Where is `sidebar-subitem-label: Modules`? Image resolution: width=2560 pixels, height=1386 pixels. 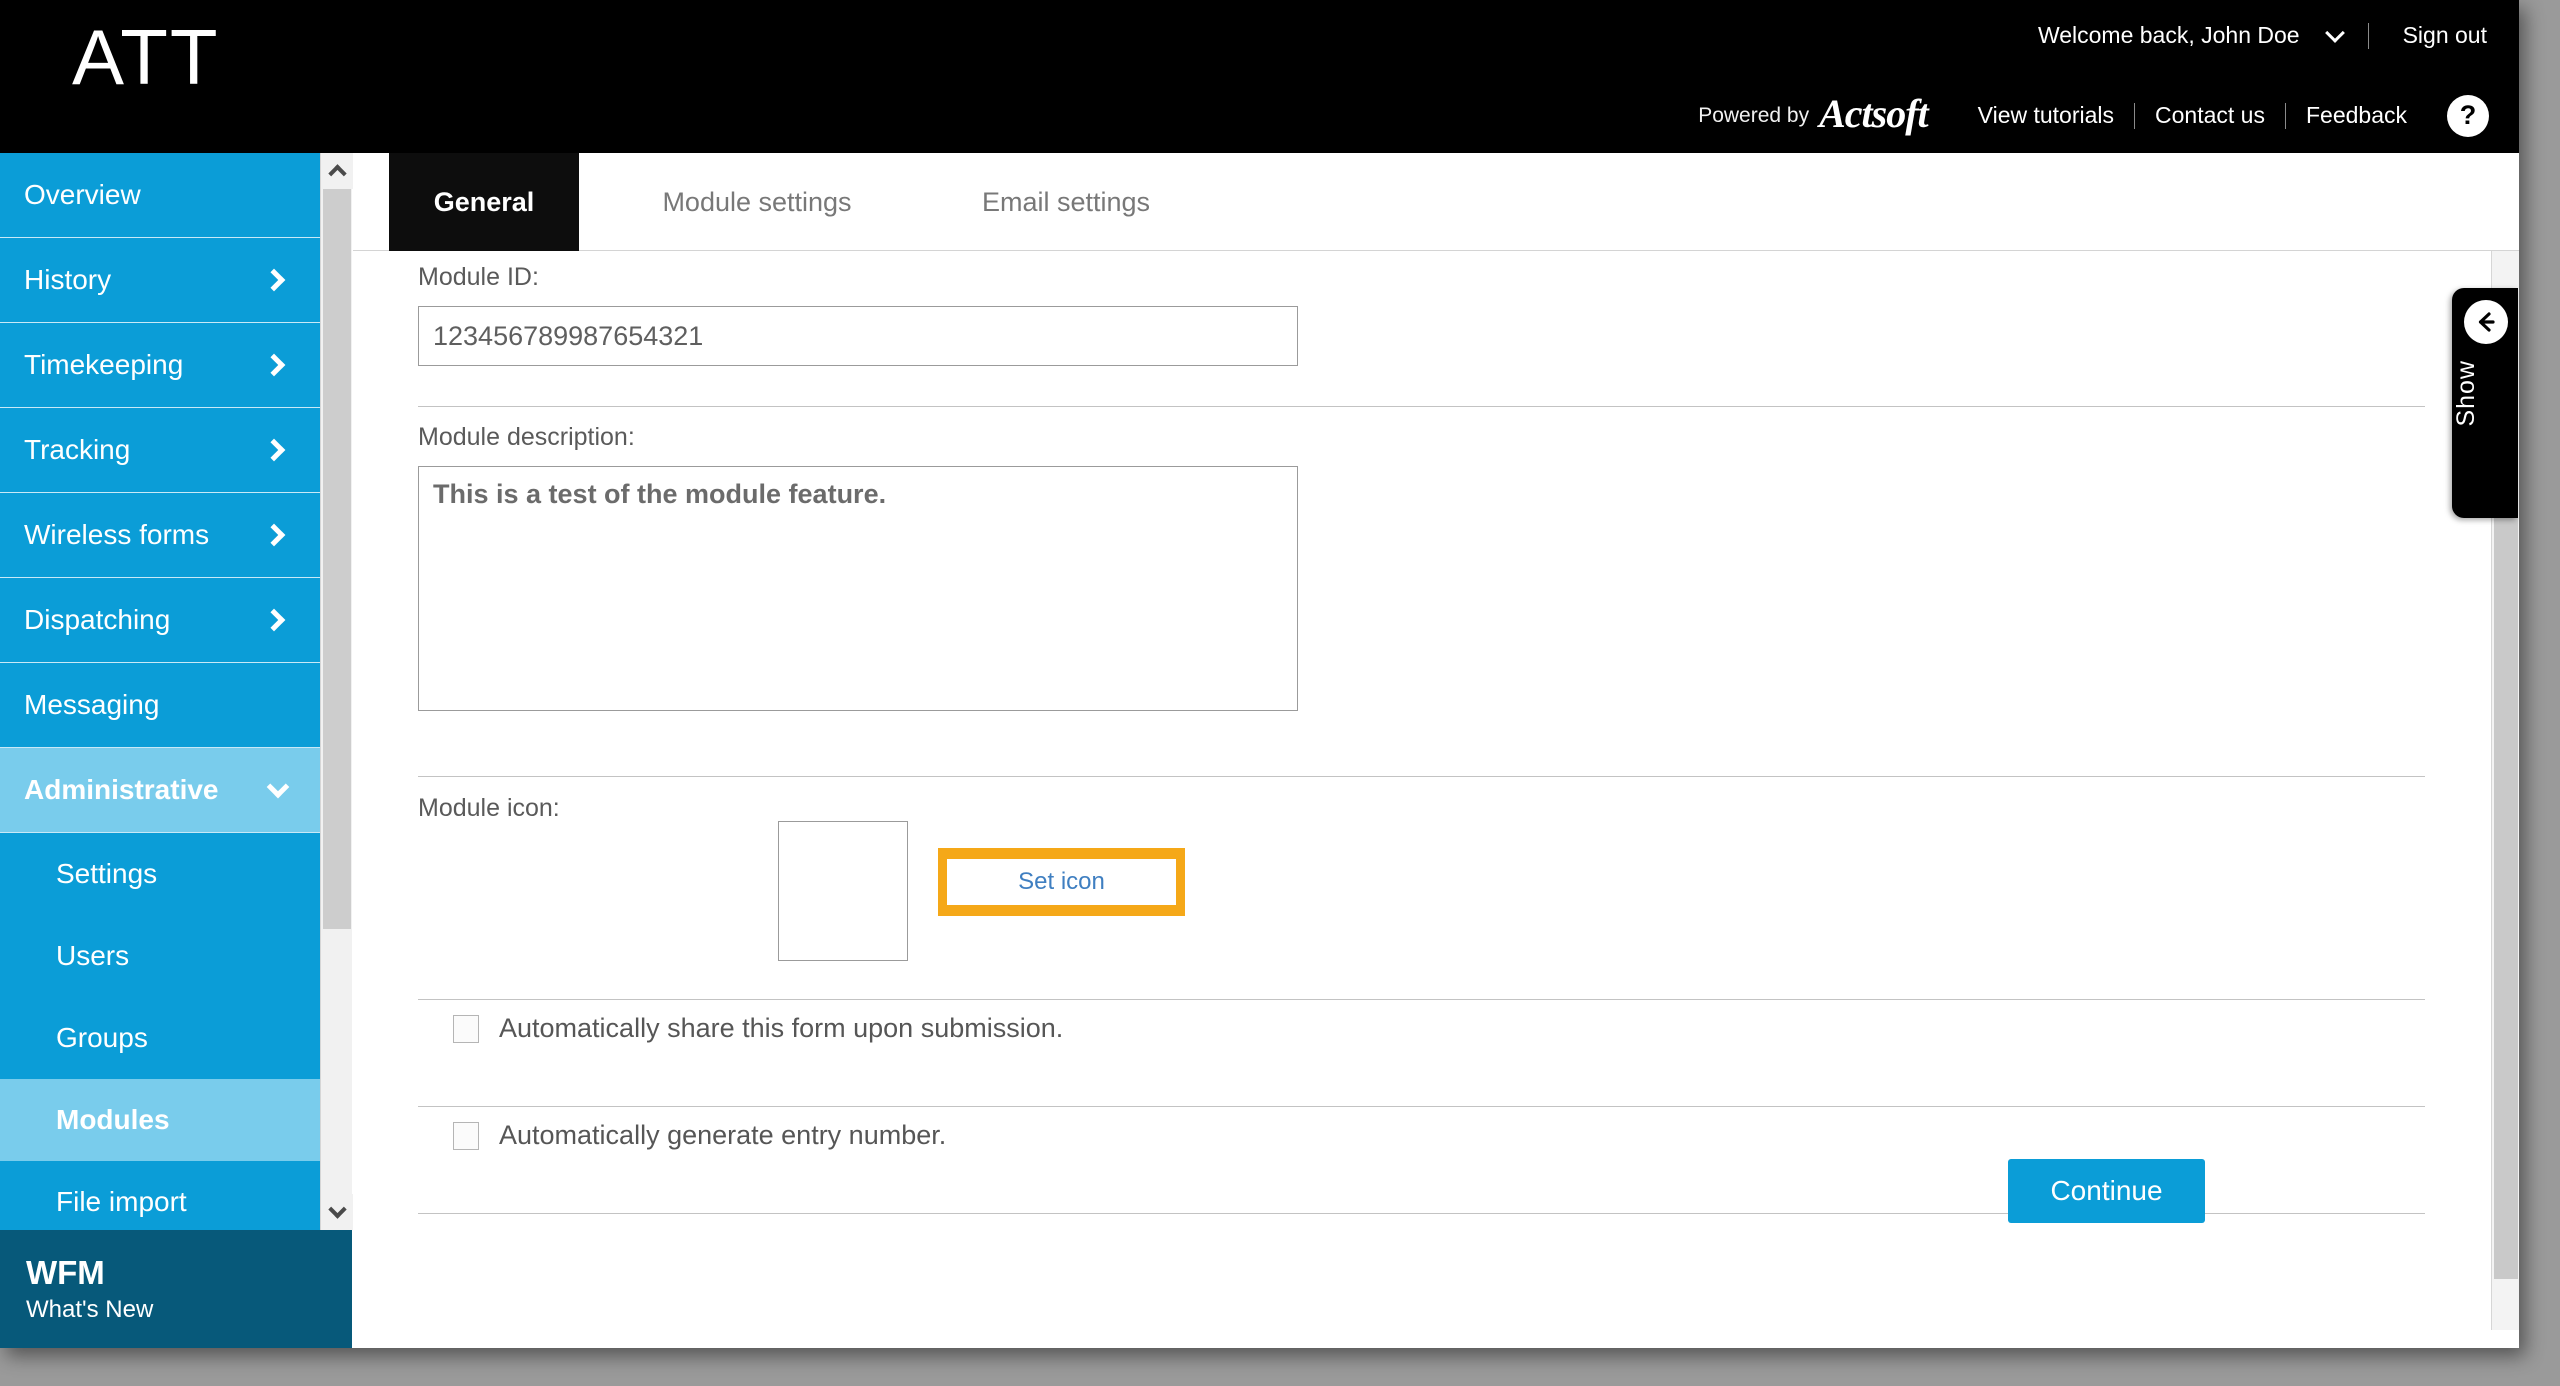 sidebar-subitem-label: Modules is located at coordinates (113, 1119).